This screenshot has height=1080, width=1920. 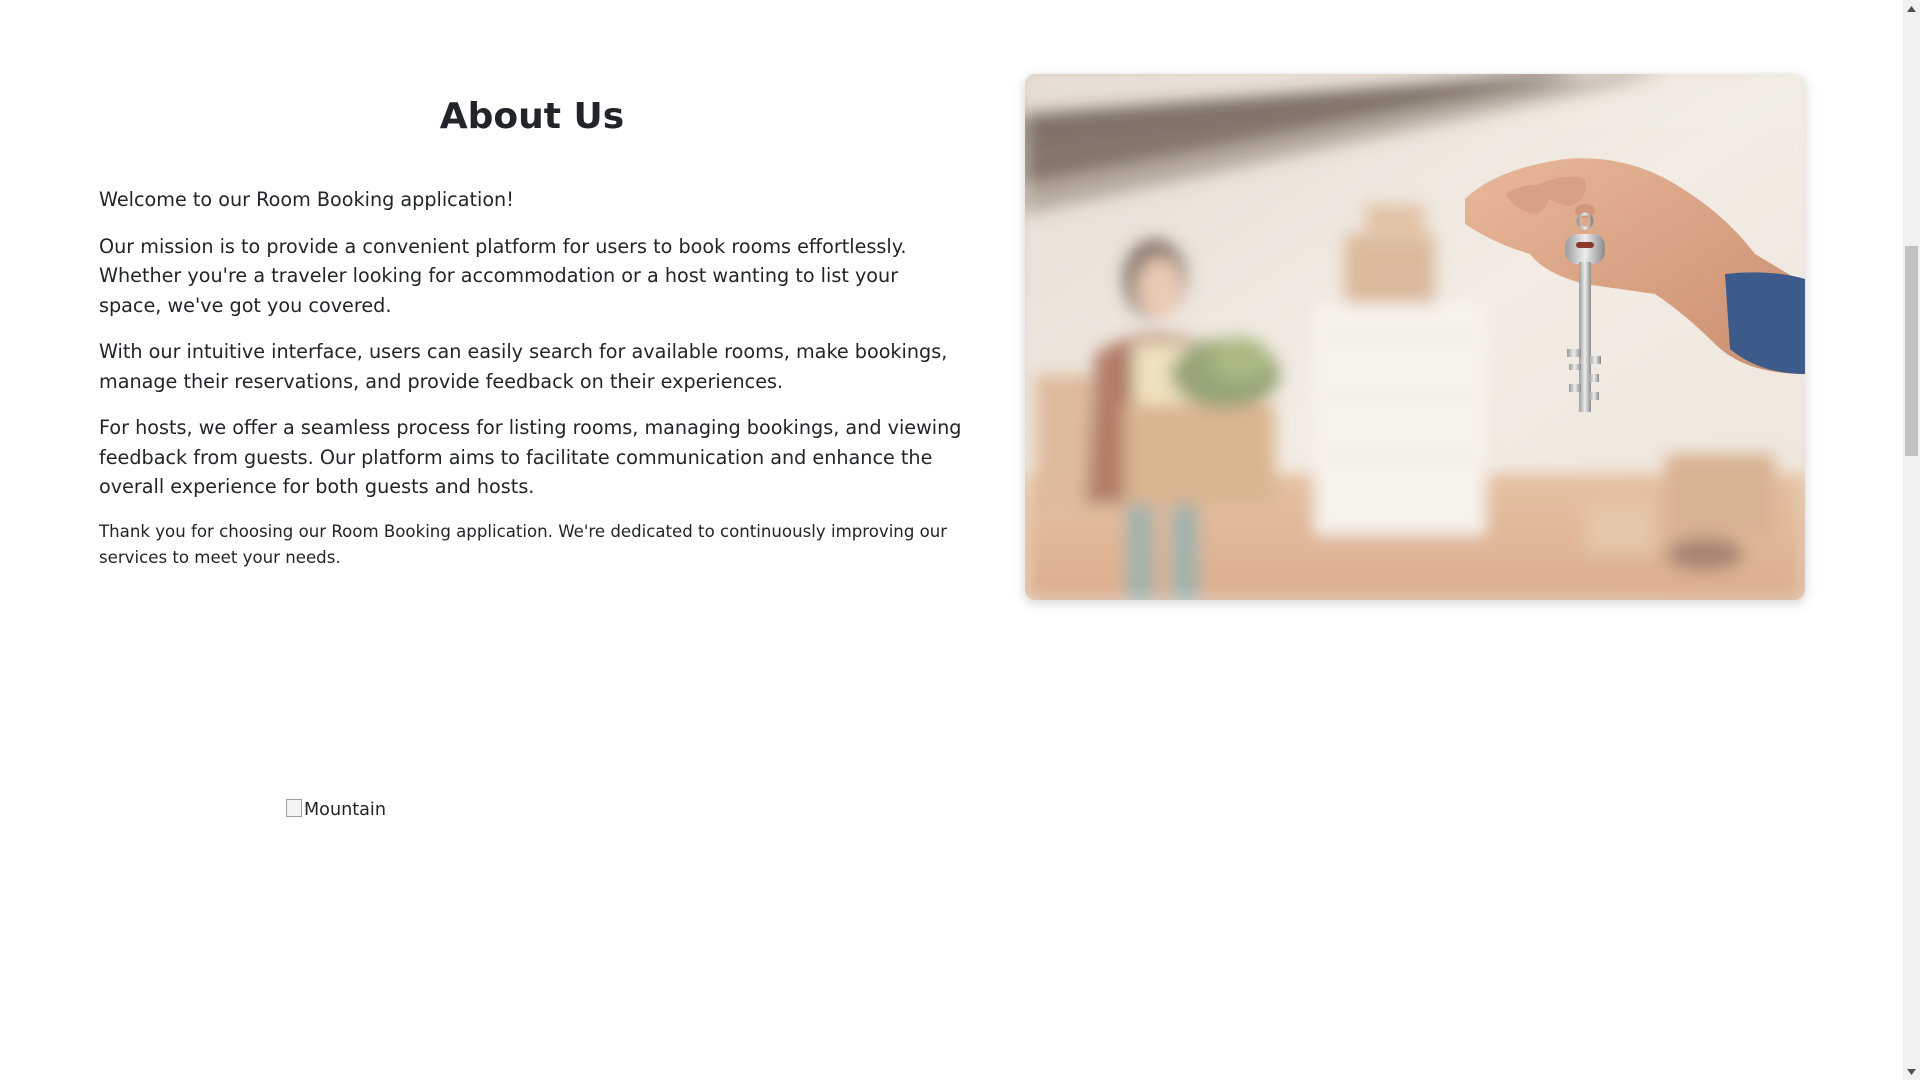 What do you see at coordinates (1911, 351) in the screenshot?
I see `scrollbar-thumb` at bounding box center [1911, 351].